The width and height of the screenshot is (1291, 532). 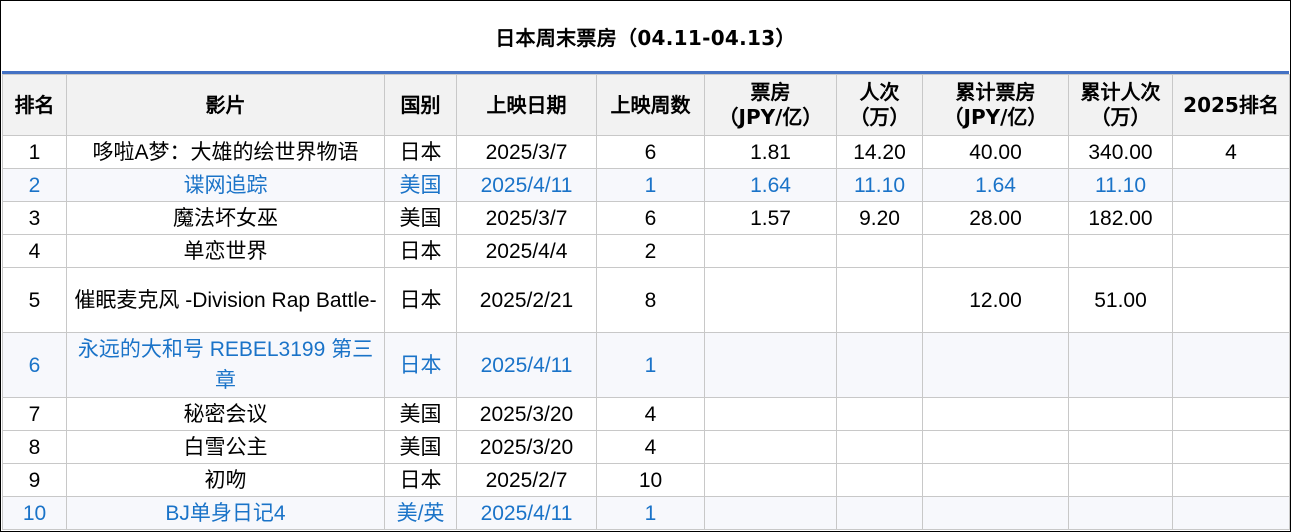 What do you see at coordinates (225, 218) in the screenshot?
I see `film-cell: 魔法坏女巫` at bounding box center [225, 218].